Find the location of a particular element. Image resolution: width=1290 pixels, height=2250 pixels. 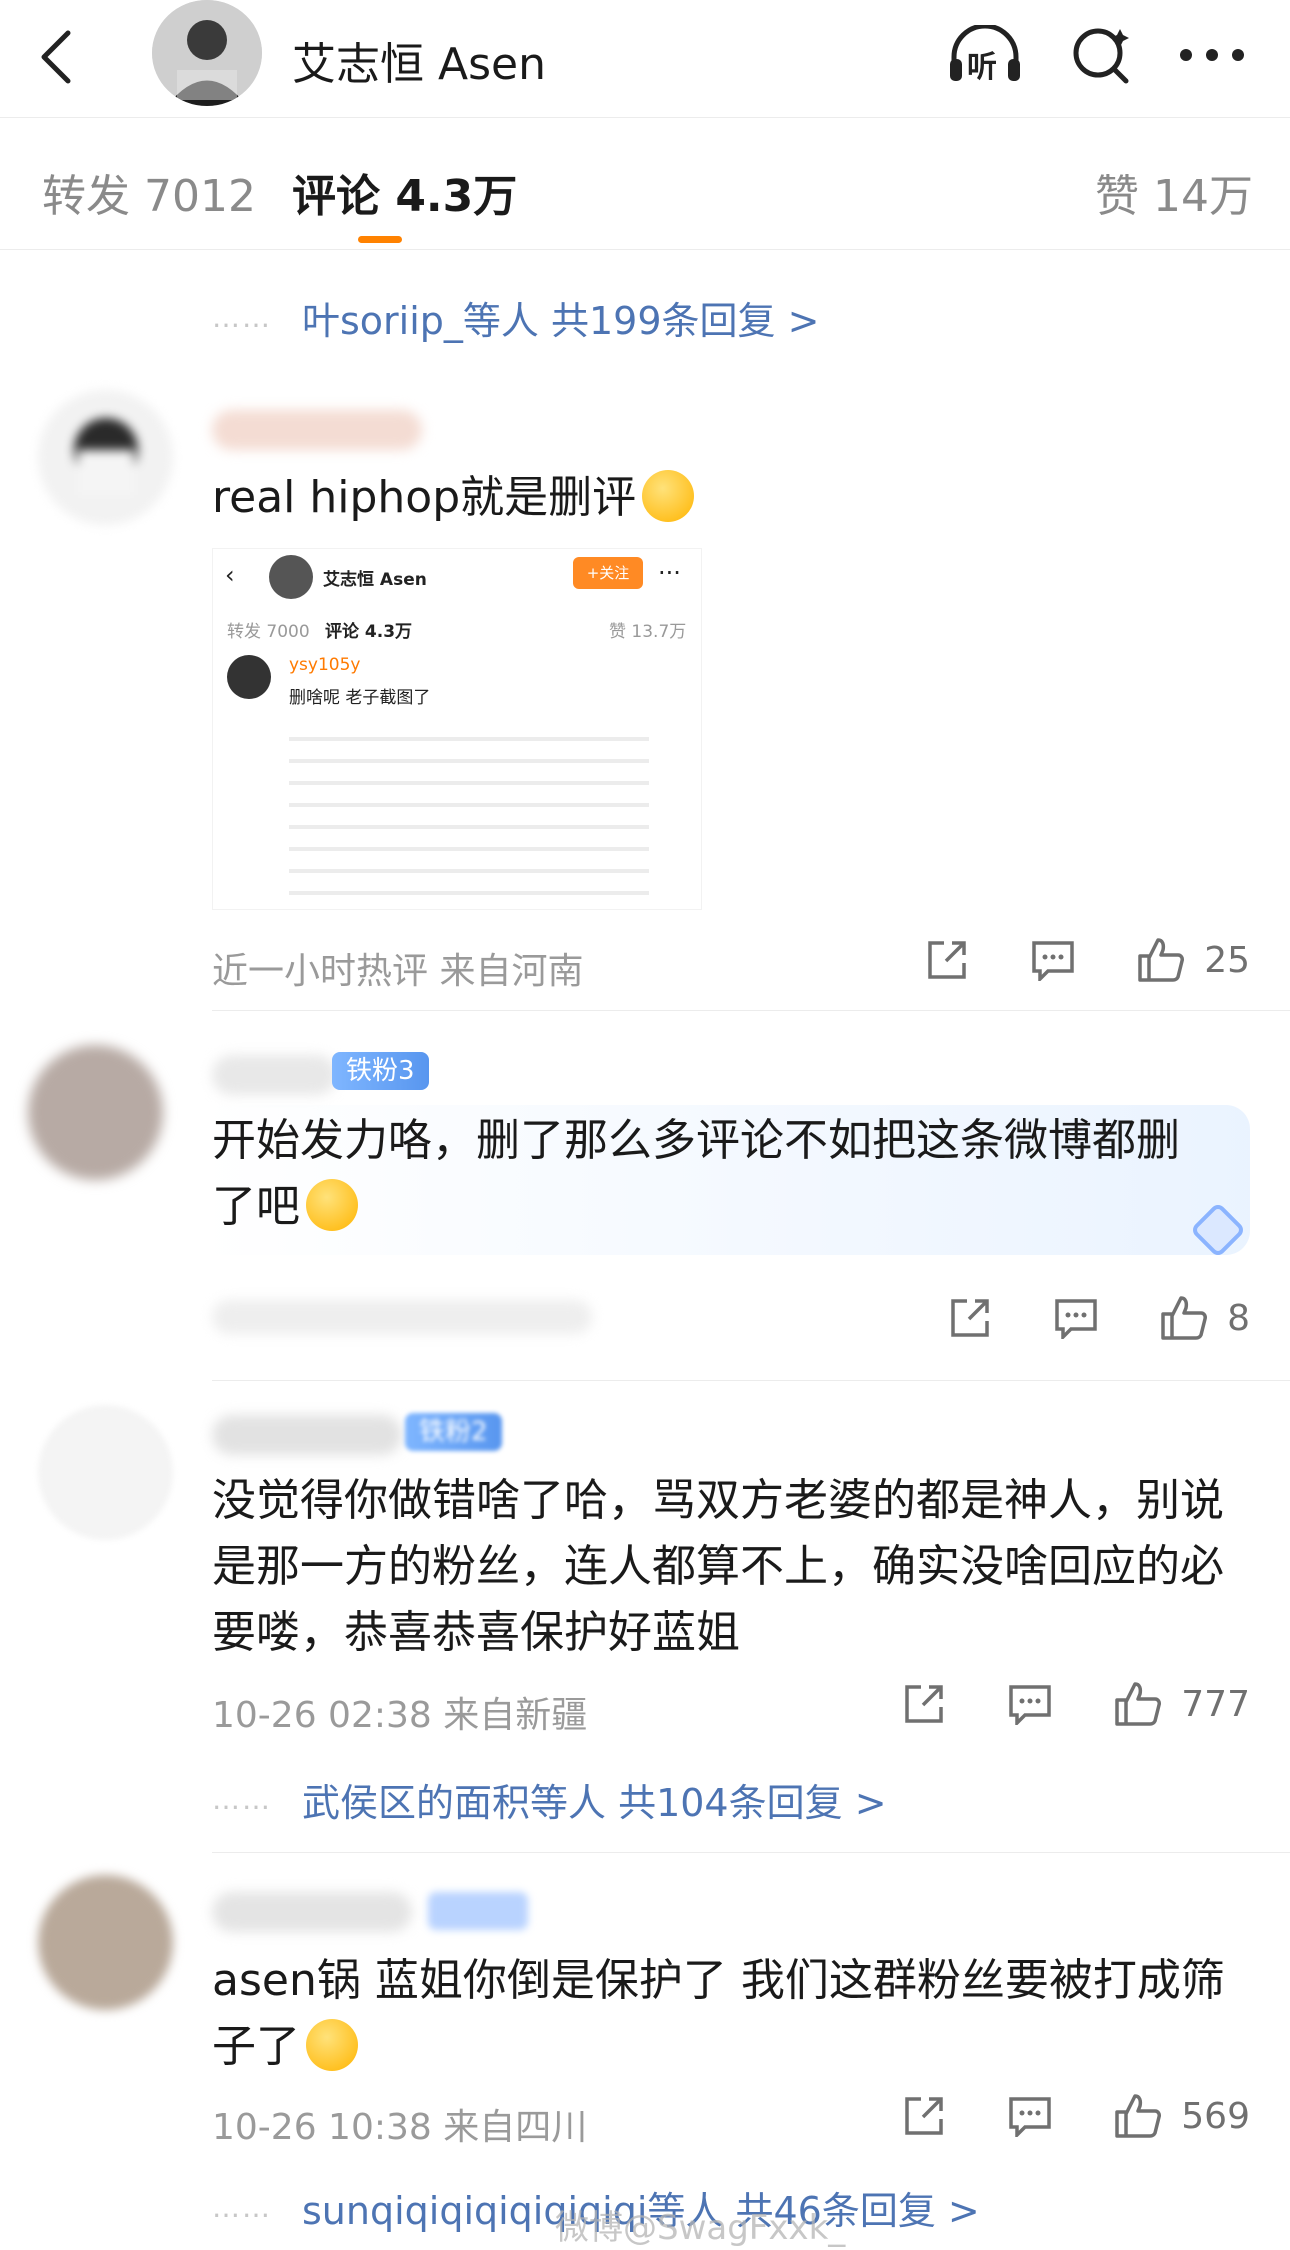

fan-badge: 铁粉3 is located at coordinates (380, 1071).